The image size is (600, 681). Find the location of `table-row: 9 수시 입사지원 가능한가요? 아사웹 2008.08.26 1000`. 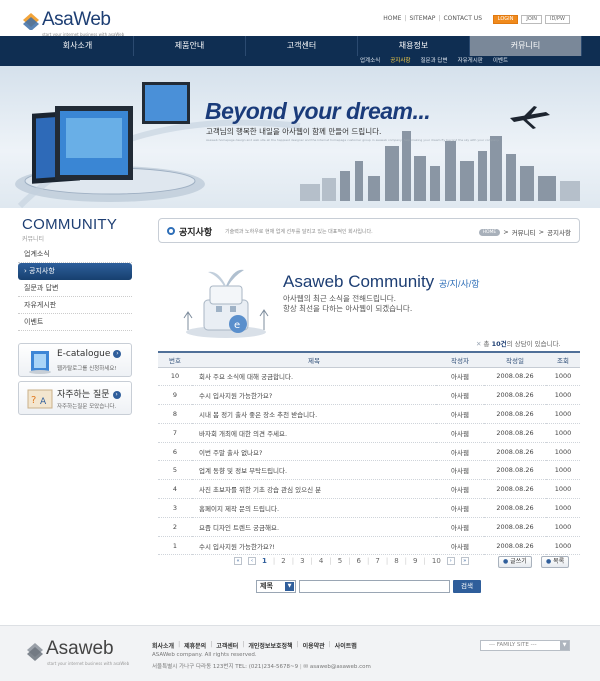

table-row: 9 수시 입사지원 가능한가요? 아사웹 2008.08.26 1000 is located at coordinates (369, 395).